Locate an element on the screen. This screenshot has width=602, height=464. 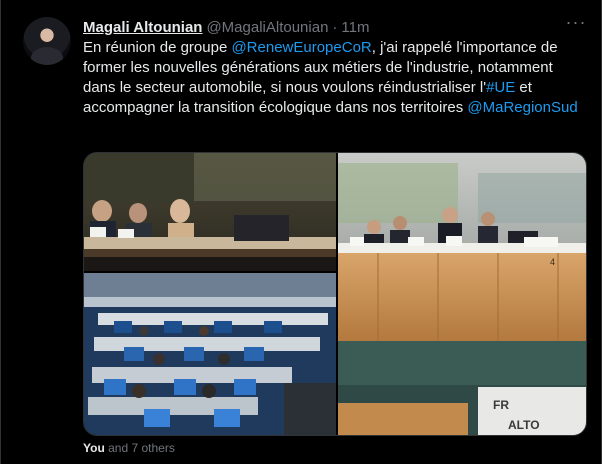
tweet-header: Magali Altounian @MagaliAltounian · 11m is located at coordinates (226, 27).